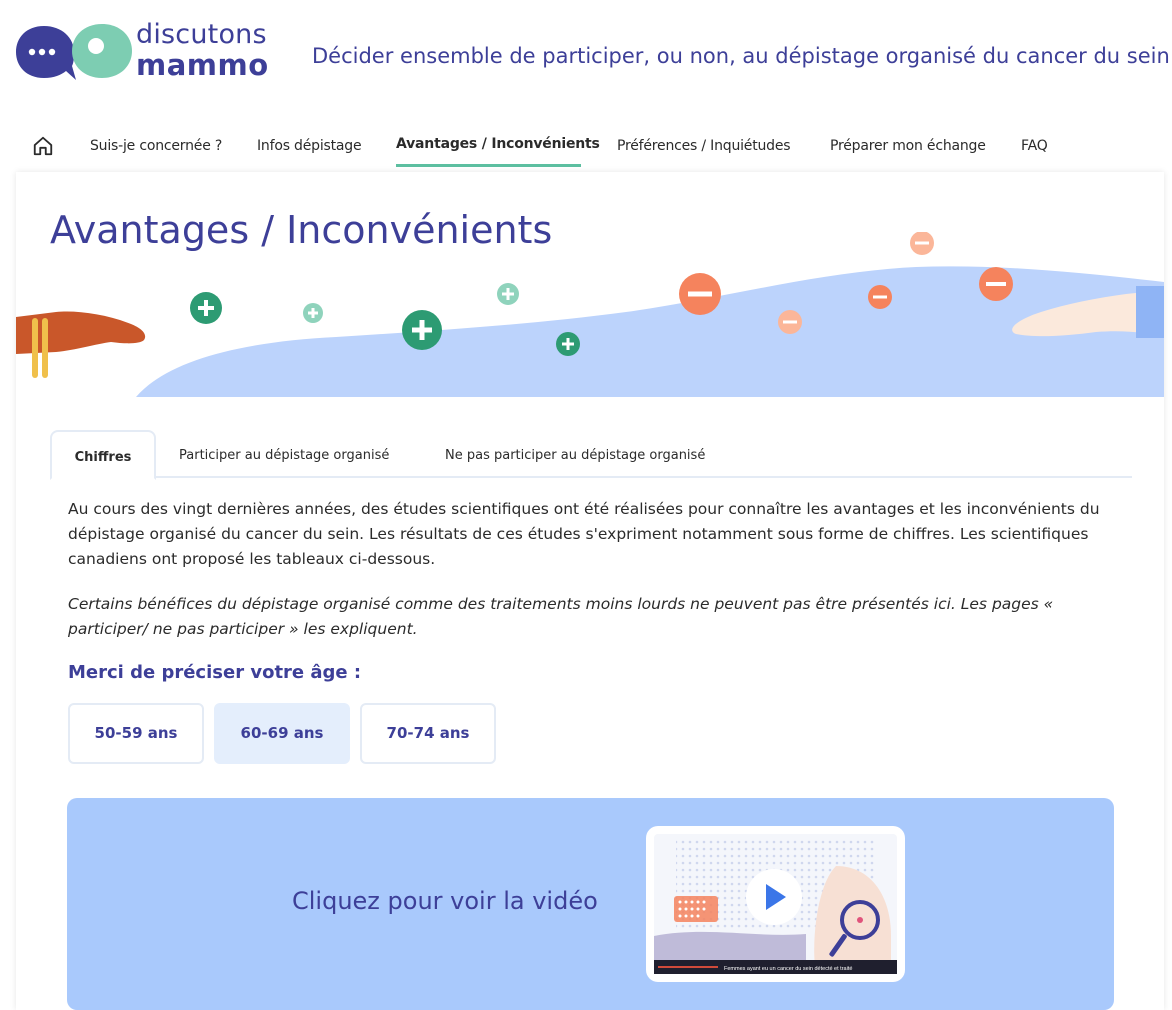  Describe the element at coordinates (488, 165) in the screenshot. I see `nav-active-underline` at that location.